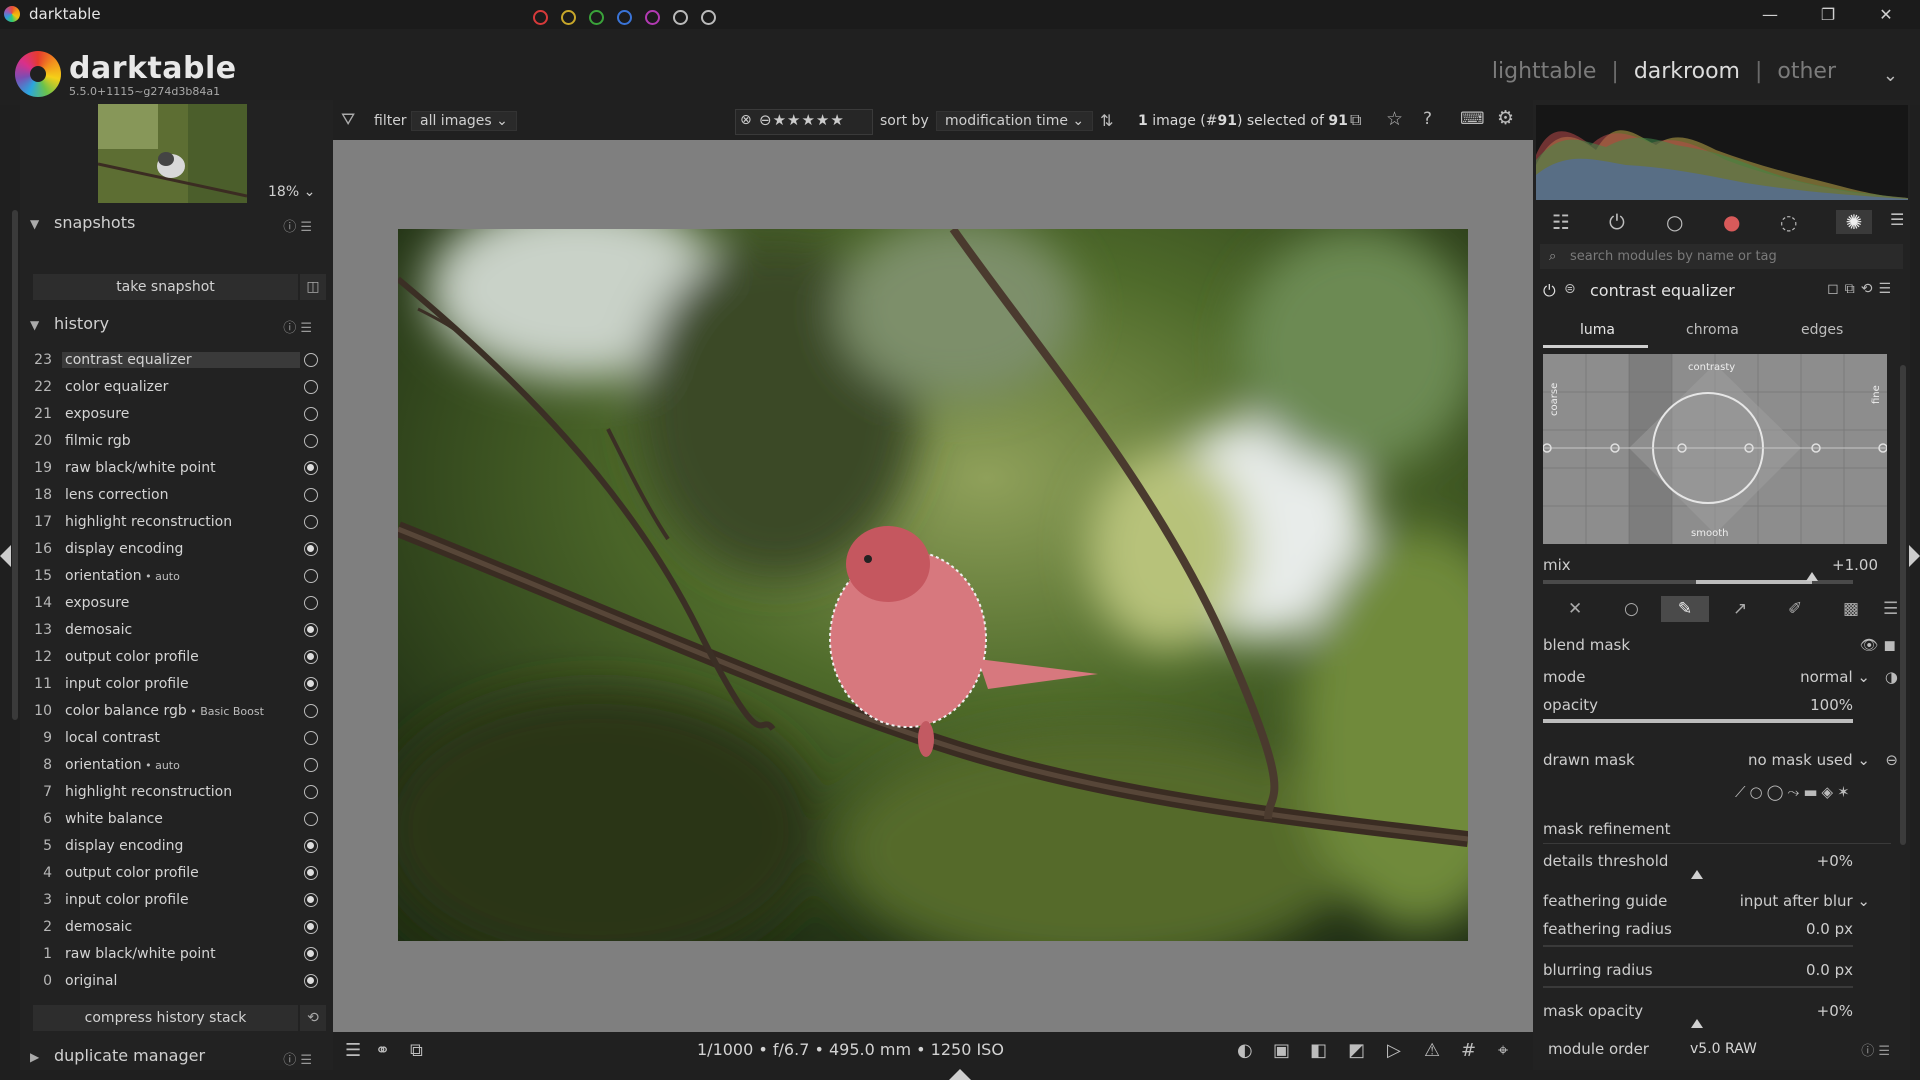  Describe the element at coordinates (1862, 289) in the screenshot. I see `module-header-icons: ◻⧉⟲☰` at that location.